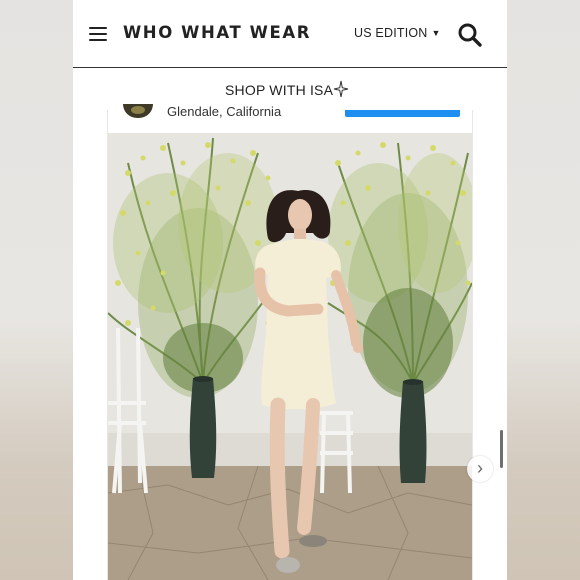 The image size is (580, 580). What do you see at coordinates (217, 32) in the screenshot?
I see `site-logo: WHO WHAT WEAR` at bounding box center [217, 32].